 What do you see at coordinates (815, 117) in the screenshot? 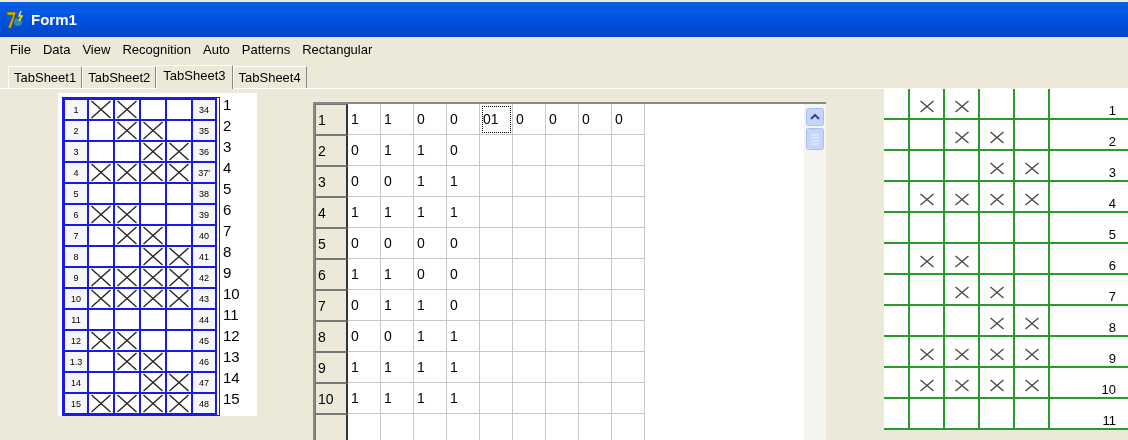
I see `scroll-up-button` at bounding box center [815, 117].